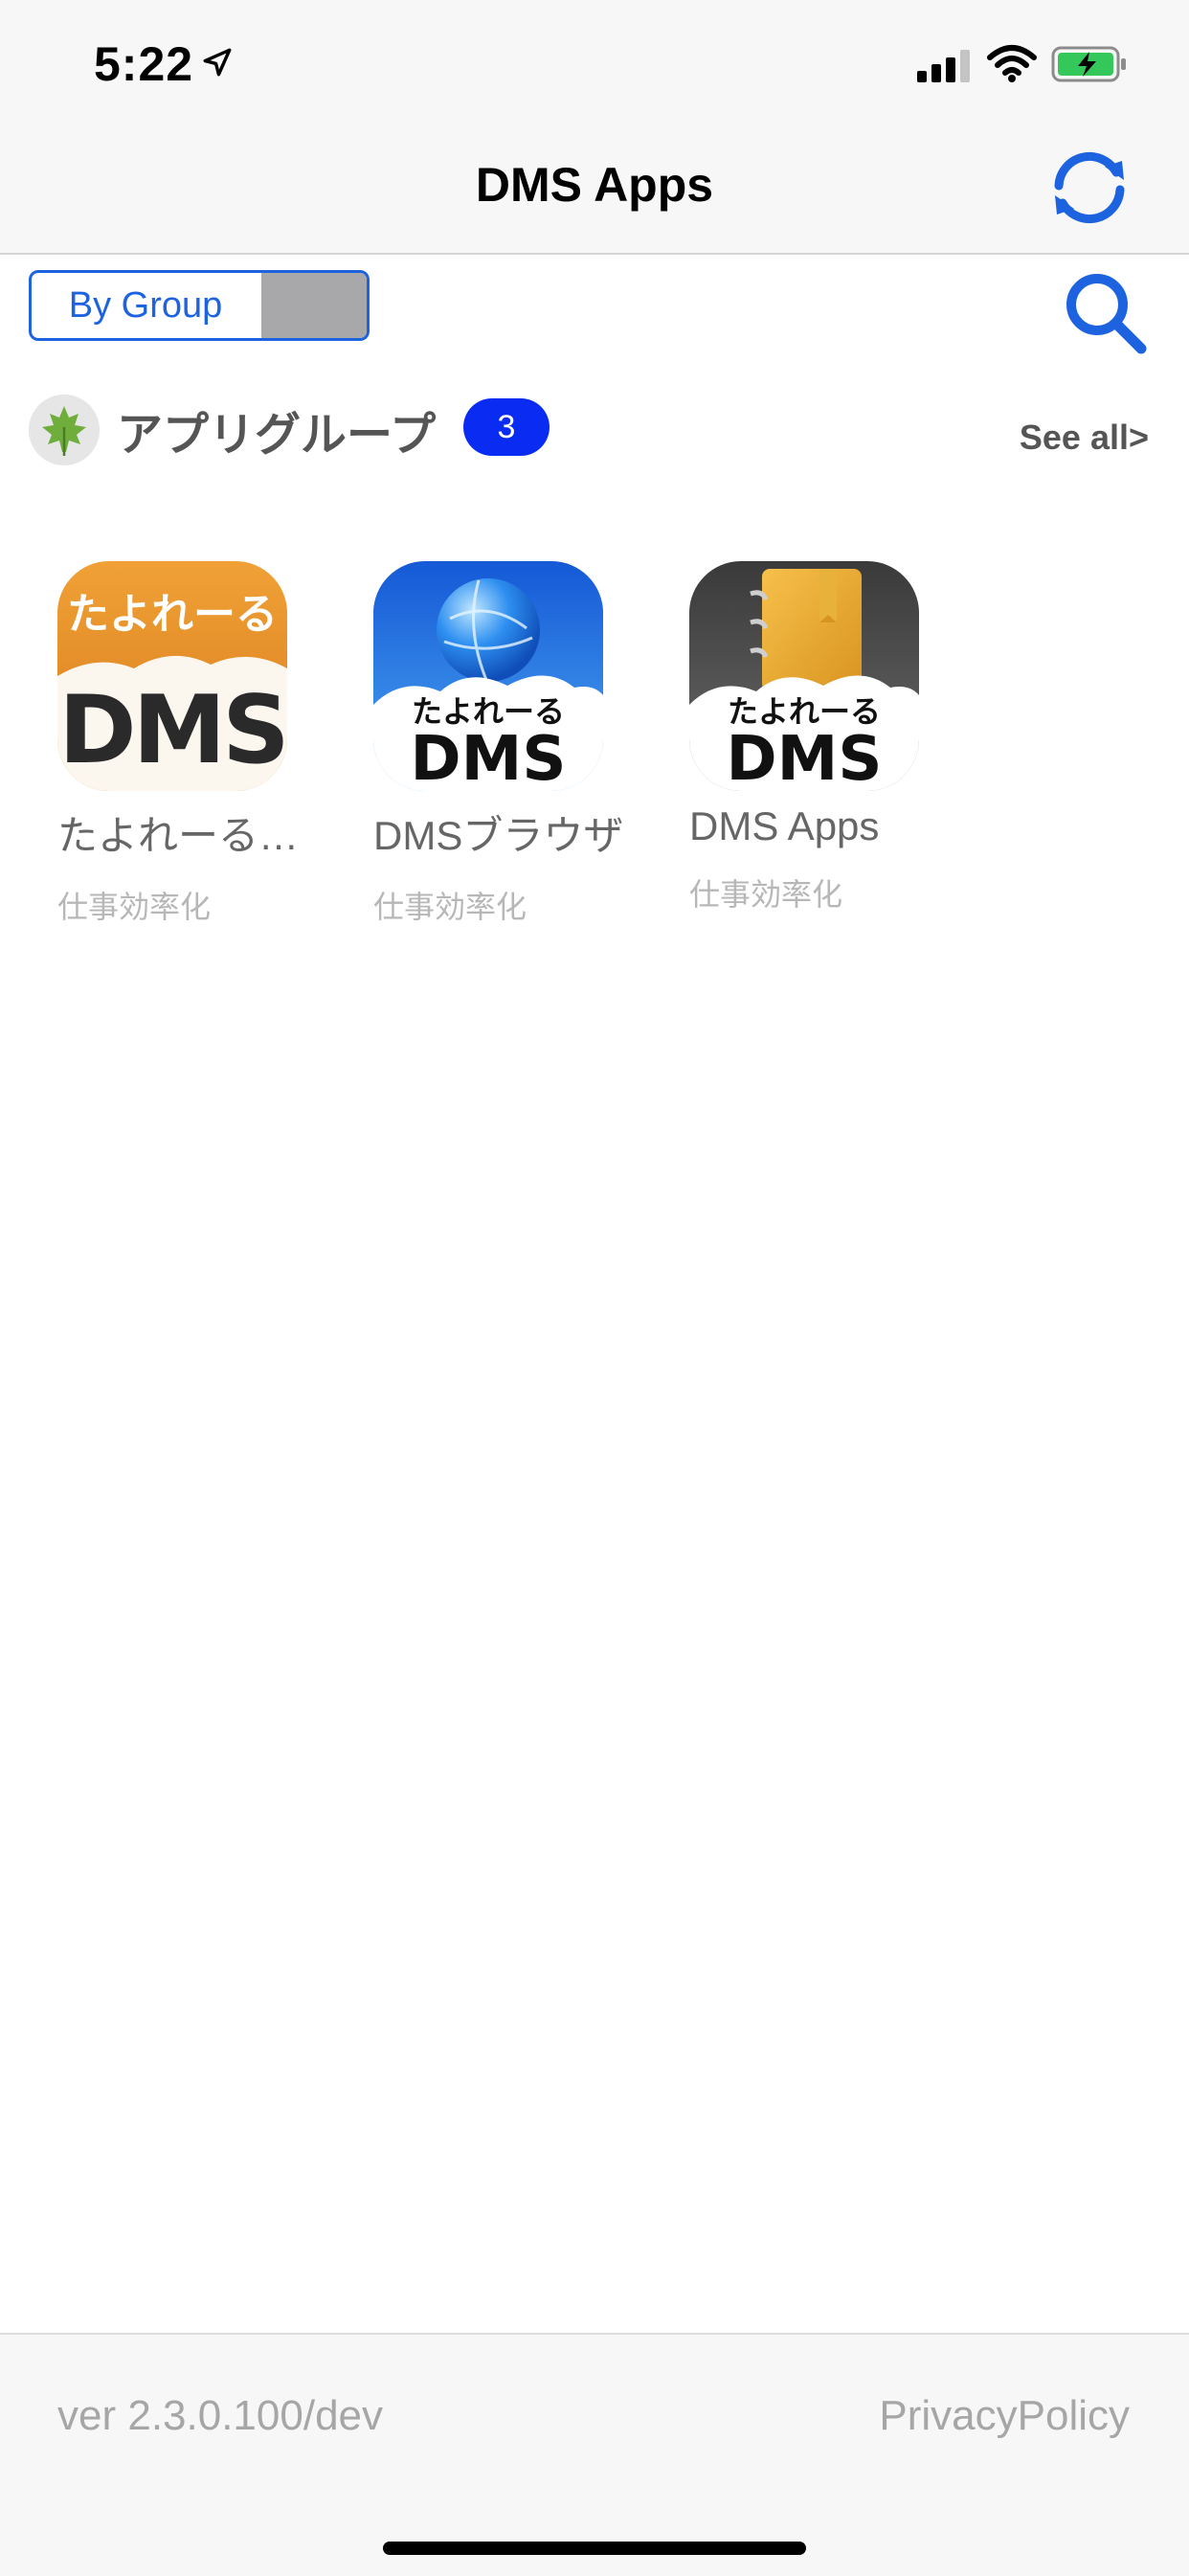 Image resolution: width=1189 pixels, height=2576 pixels. I want to click on search-icon, so click(1106, 314).